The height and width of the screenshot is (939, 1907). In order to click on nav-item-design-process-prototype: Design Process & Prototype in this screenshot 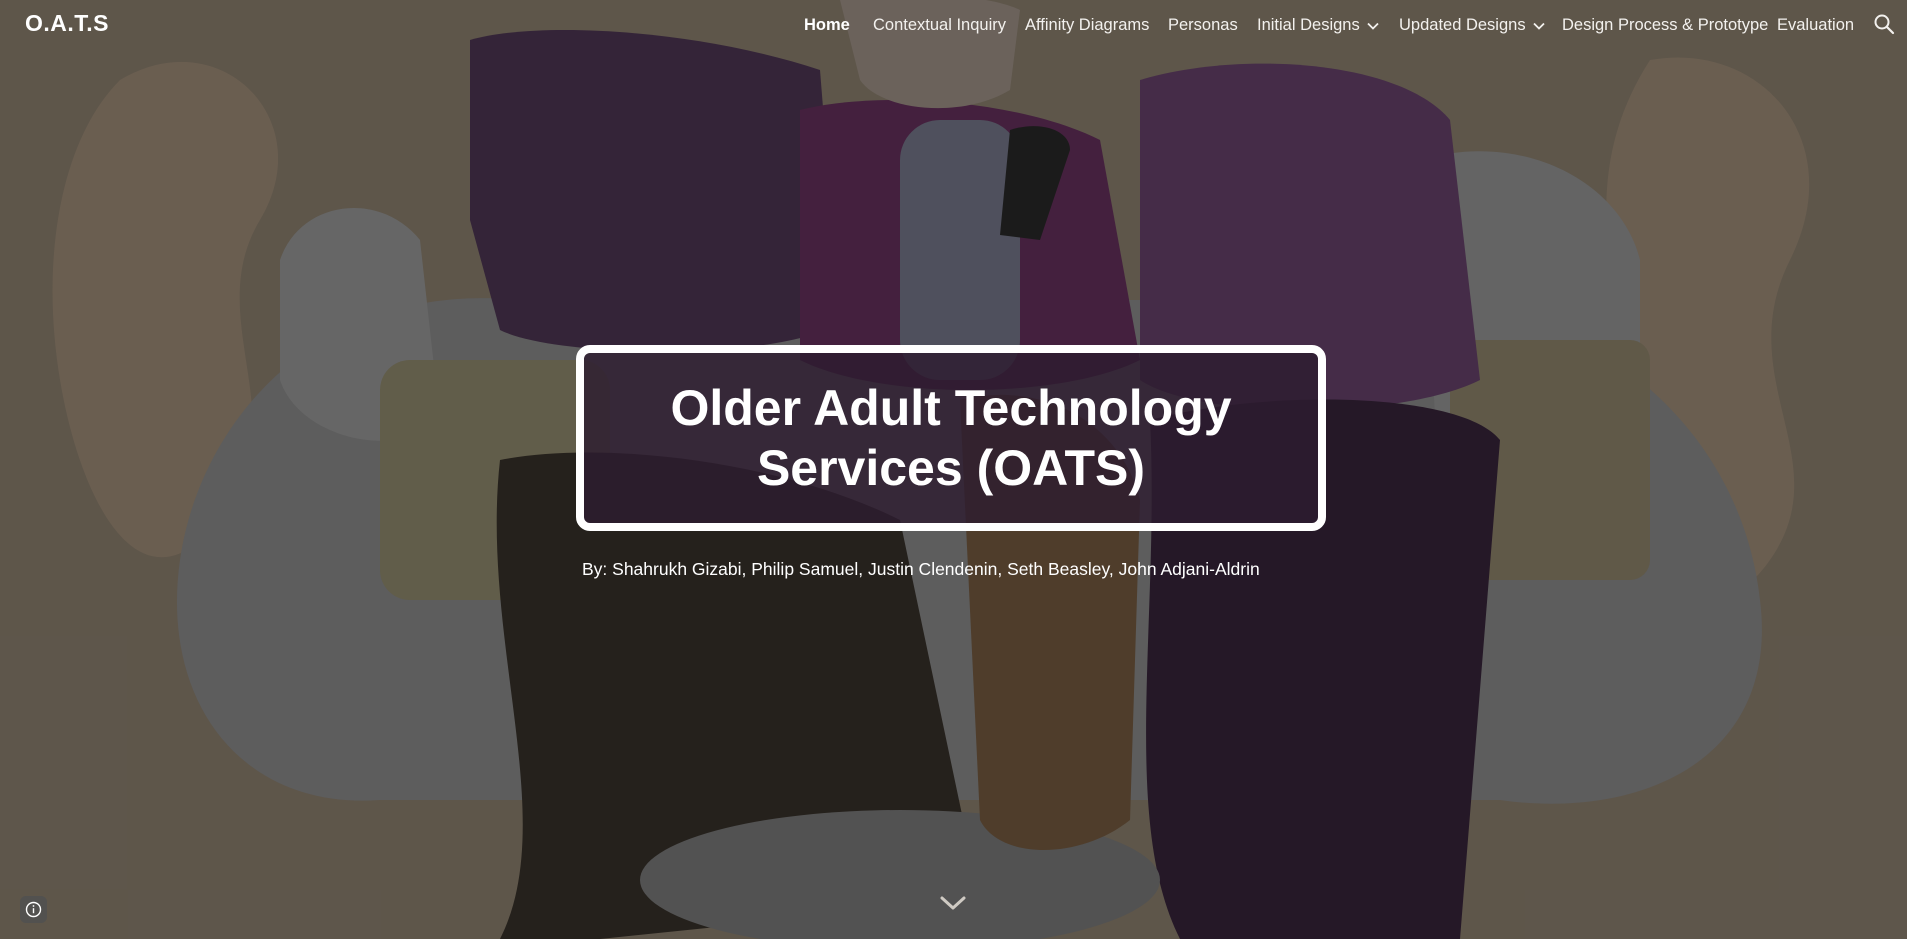, I will do `click(1665, 25)`.